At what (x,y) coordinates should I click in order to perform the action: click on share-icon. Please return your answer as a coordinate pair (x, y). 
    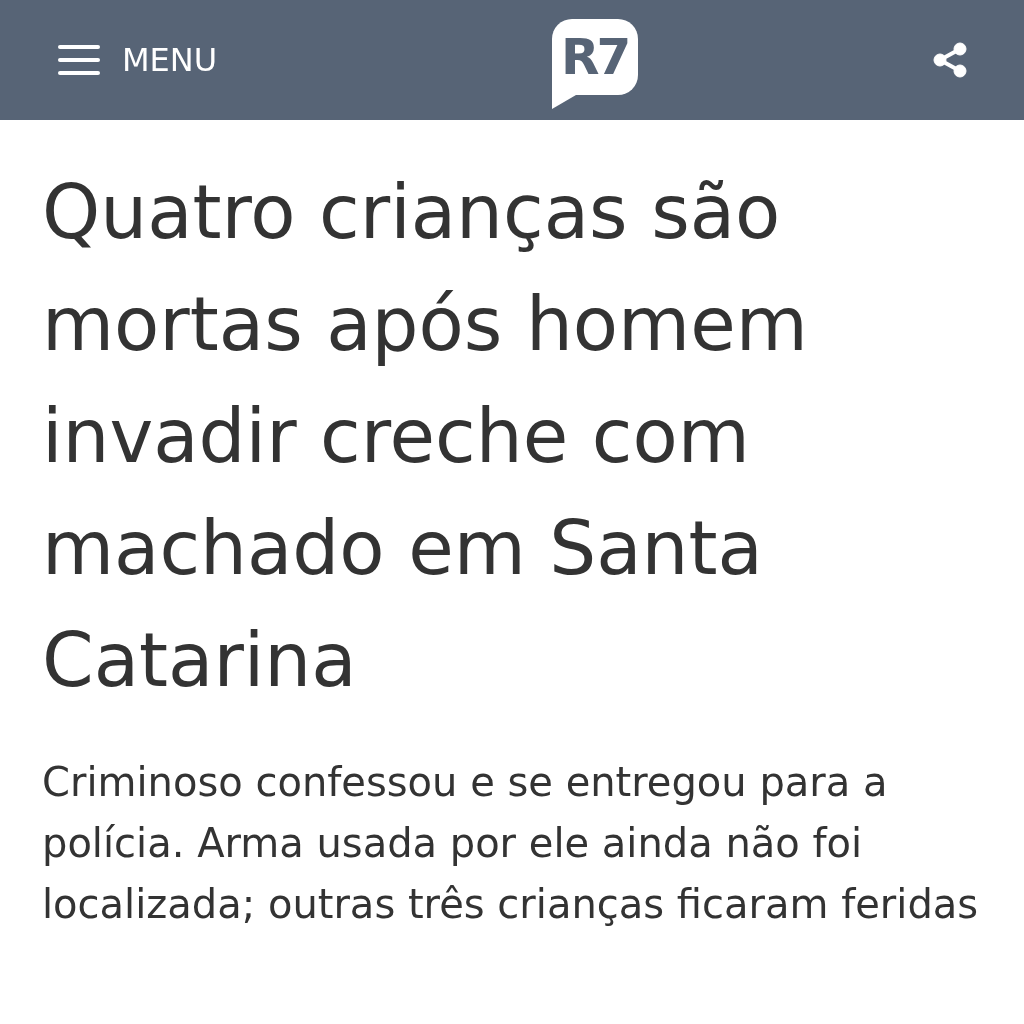
    Looking at the image, I should click on (950, 60).